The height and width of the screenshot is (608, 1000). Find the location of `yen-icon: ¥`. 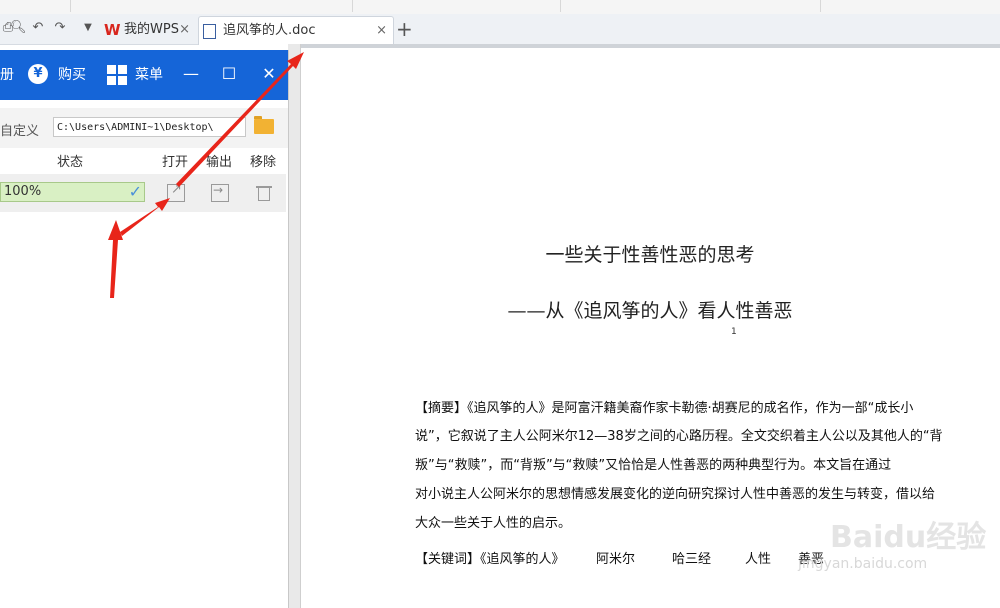

yen-icon: ¥ is located at coordinates (38, 74).